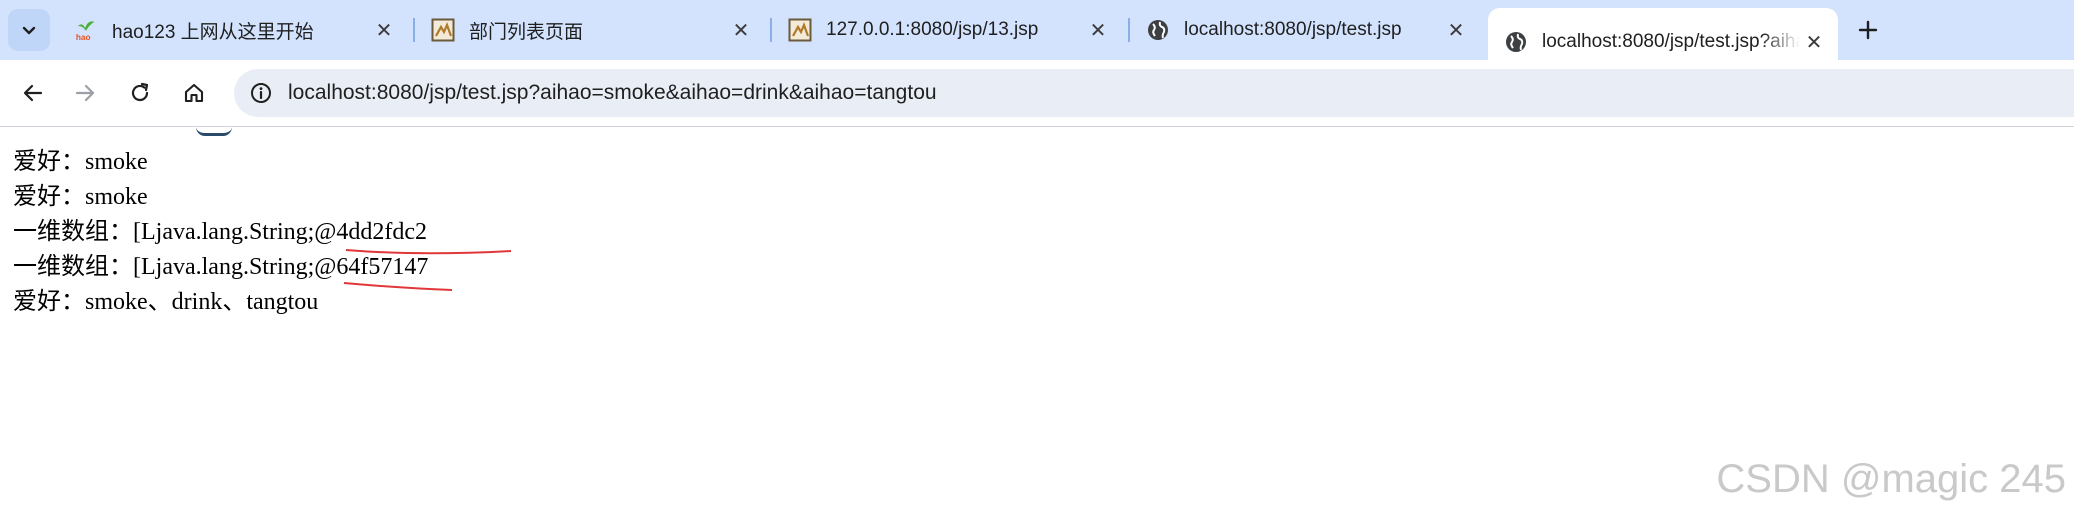 Image resolution: width=2074 pixels, height=508 pixels. I want to click on url-host: localhost, so click(329, 92).